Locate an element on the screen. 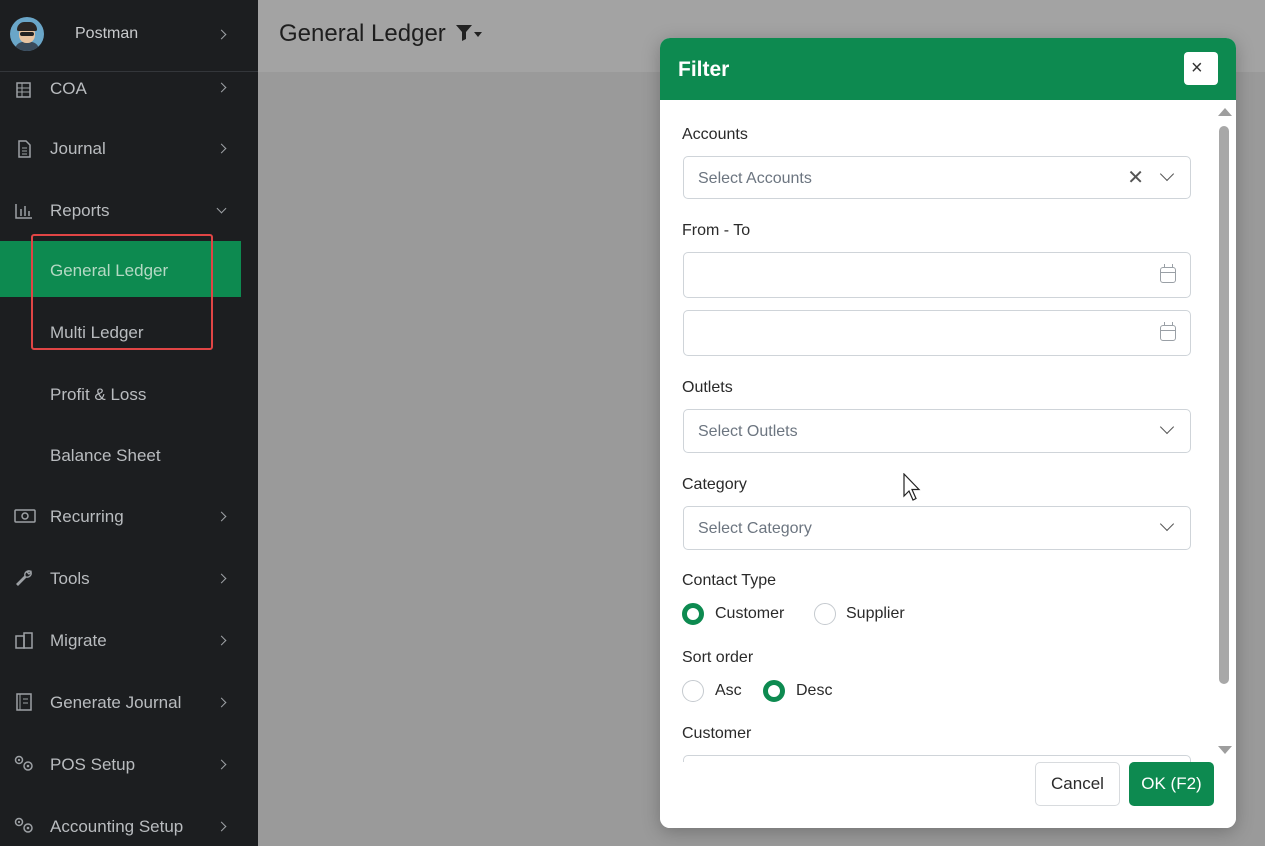  outlets-select: Select Outlets is located at coordinates (937, 431).